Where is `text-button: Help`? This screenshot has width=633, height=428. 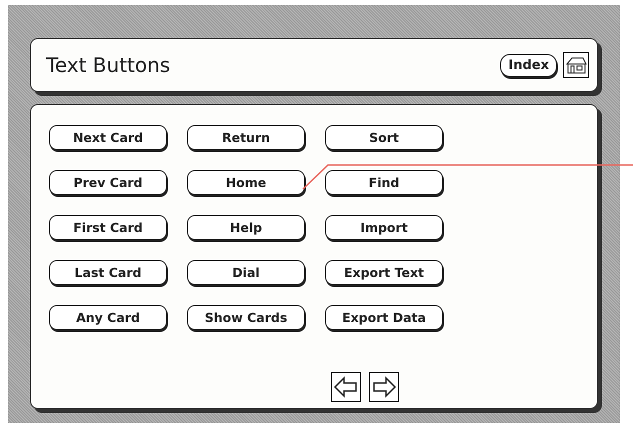
text-button: Help is located at coordinates (246, 227).